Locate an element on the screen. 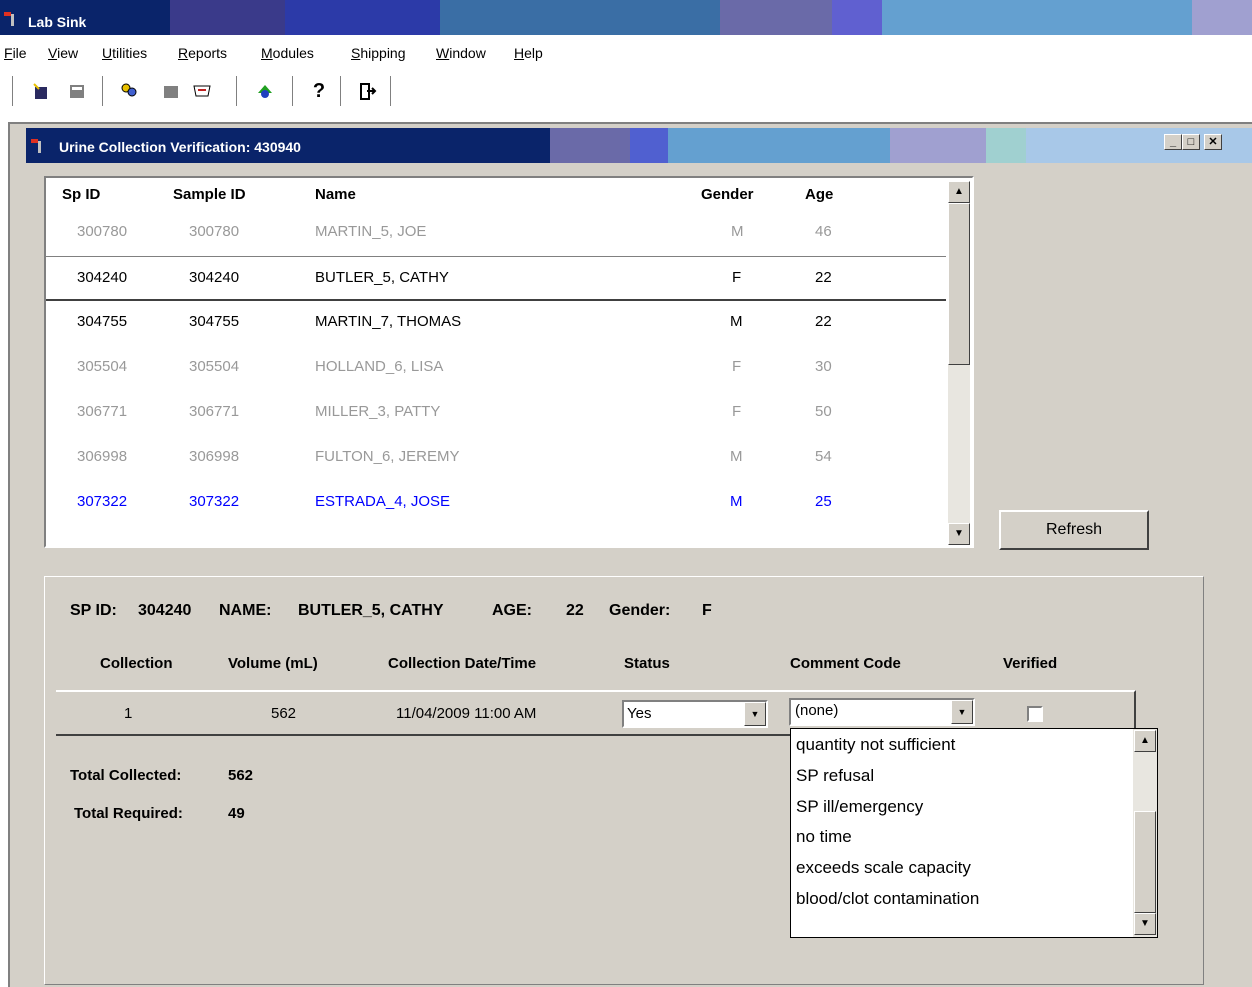 The height and width of the screenshot is (987, 1252). menu-file: File is located at coordinates (15, 53).